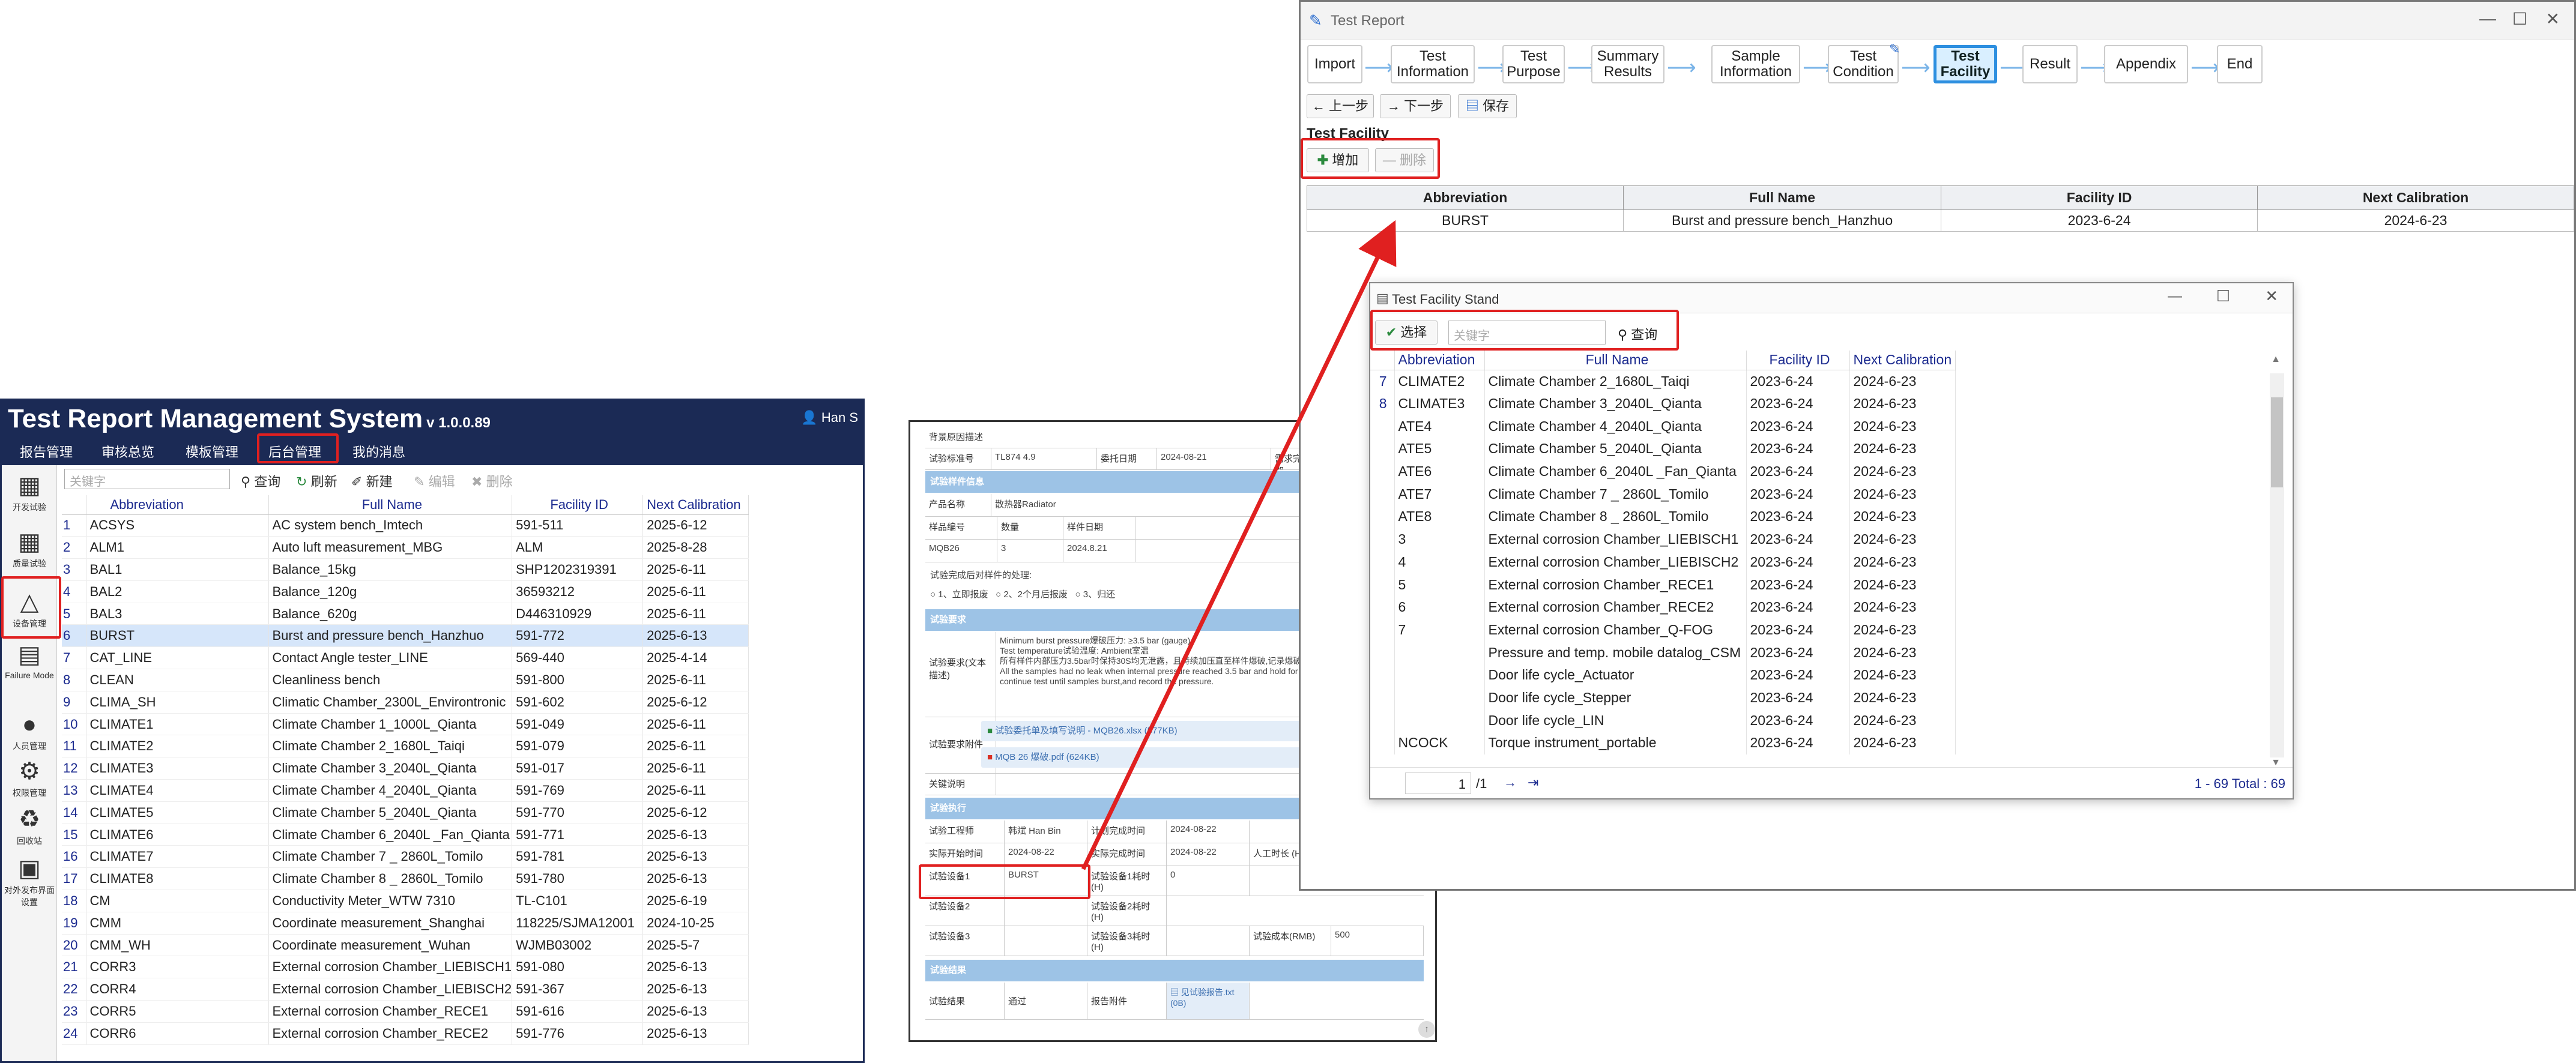  Describe the element at coordinates (1663, 720) in the screenshot. I see `table-row: Door life cycle_LIN 2023-6-24 2024-6-23` at that location.